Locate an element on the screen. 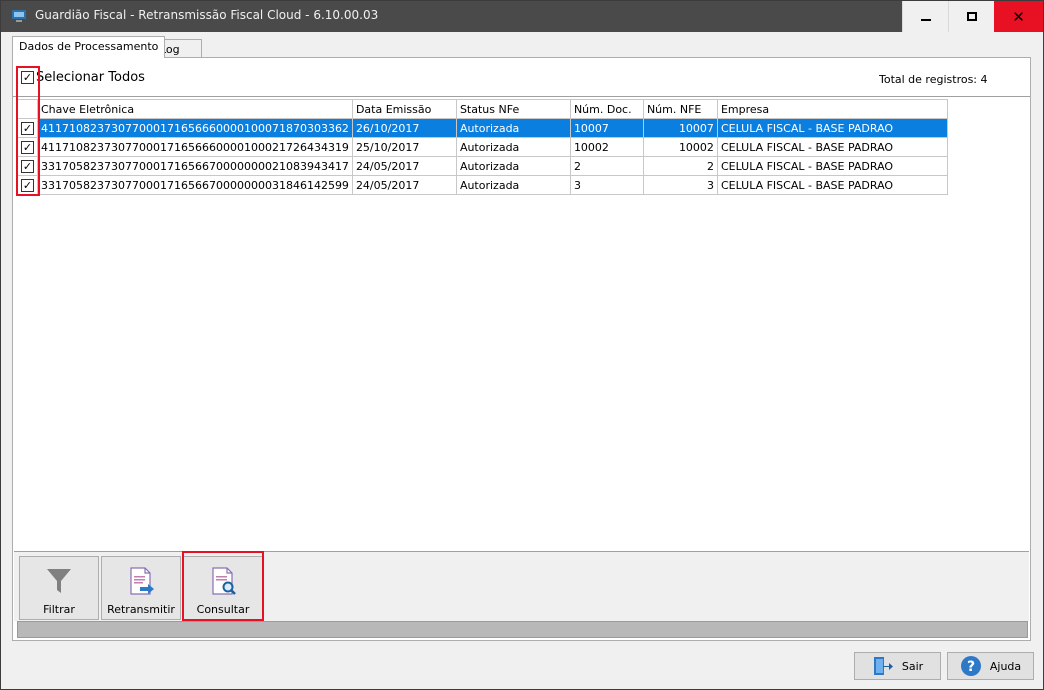 The width and height of the screenshot is (1044, 690). document-magnifier-icon is located at coordinates (224, 581).